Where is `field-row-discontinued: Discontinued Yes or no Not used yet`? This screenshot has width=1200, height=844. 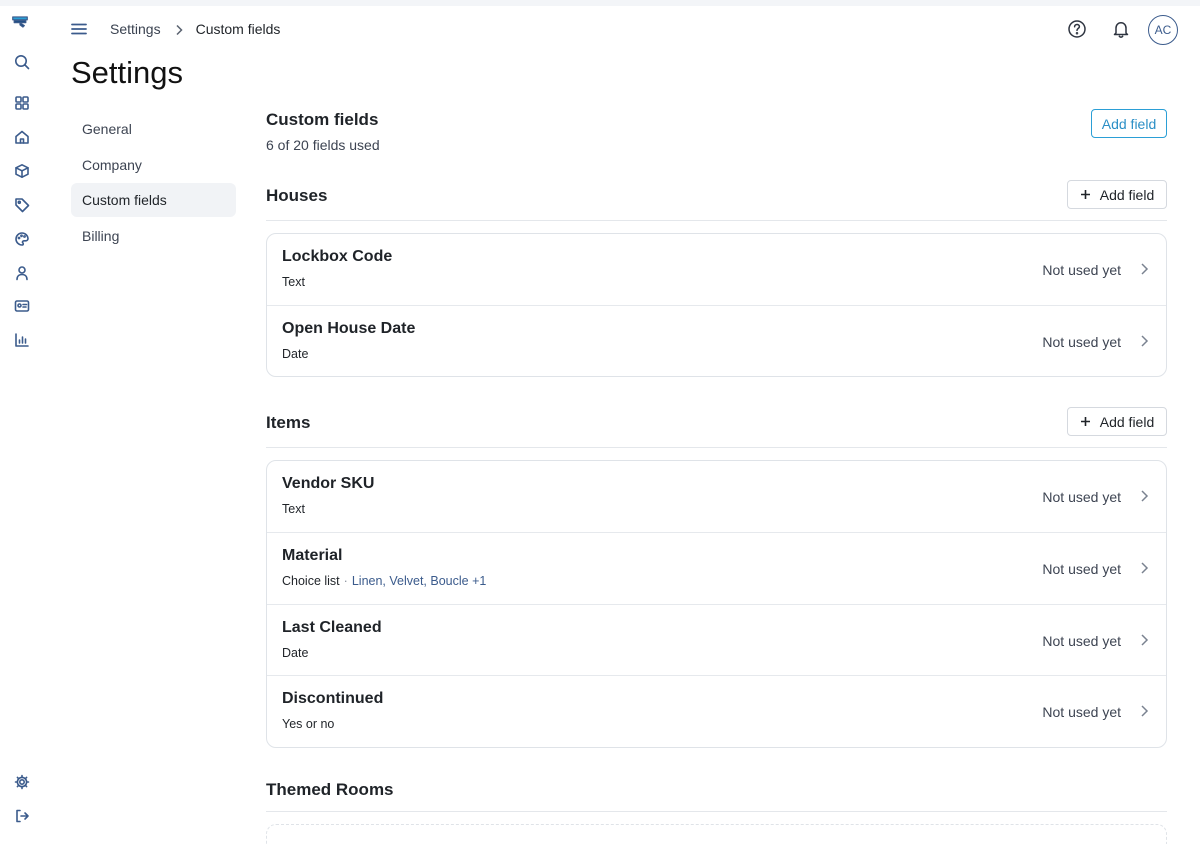 field-row-discontinued: Discontinued Yes or no Not used yet is located at coordinates (716, 711).